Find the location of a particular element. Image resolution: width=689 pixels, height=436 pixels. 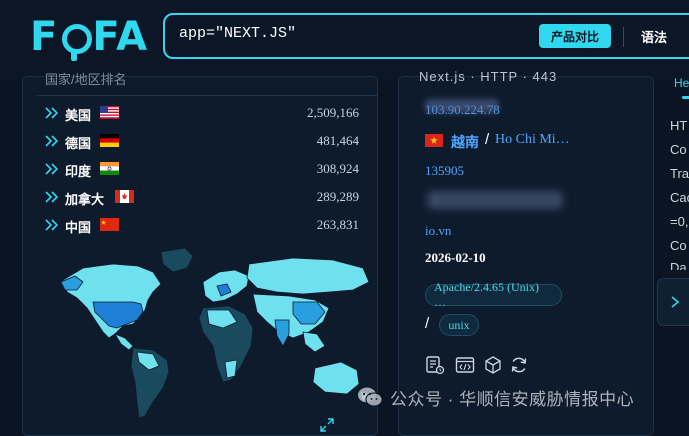

update-date: 2026-02-10 is located at coordinates (455, 257).